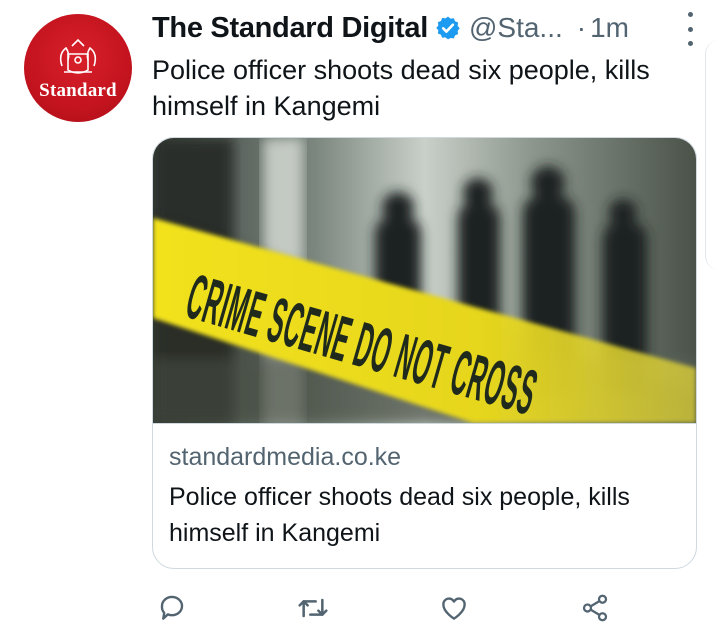  Describe the element at coordinates (609, 28) in the screenshot. I see `timestamp: 1m` at that location.